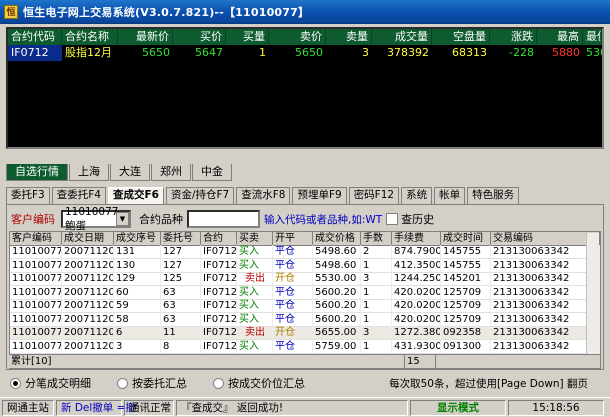  Describe the element at coordinates (130, 172) in the screenshot. I see `tab-dalian: 大连` at that location.